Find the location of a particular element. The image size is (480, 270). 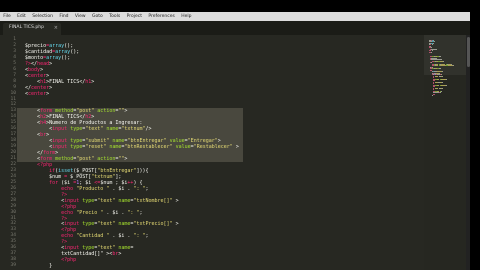

menu-item-goto: Goto is located at coordinates (97, 16).